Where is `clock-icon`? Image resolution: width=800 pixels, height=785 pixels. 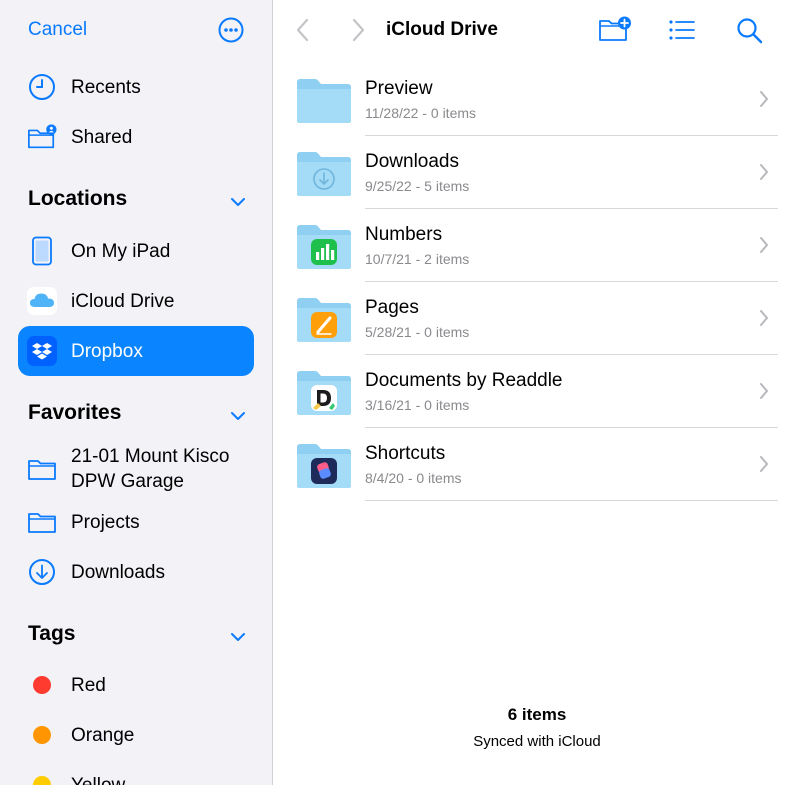
clock-icon is located at coordinates (42, 87).